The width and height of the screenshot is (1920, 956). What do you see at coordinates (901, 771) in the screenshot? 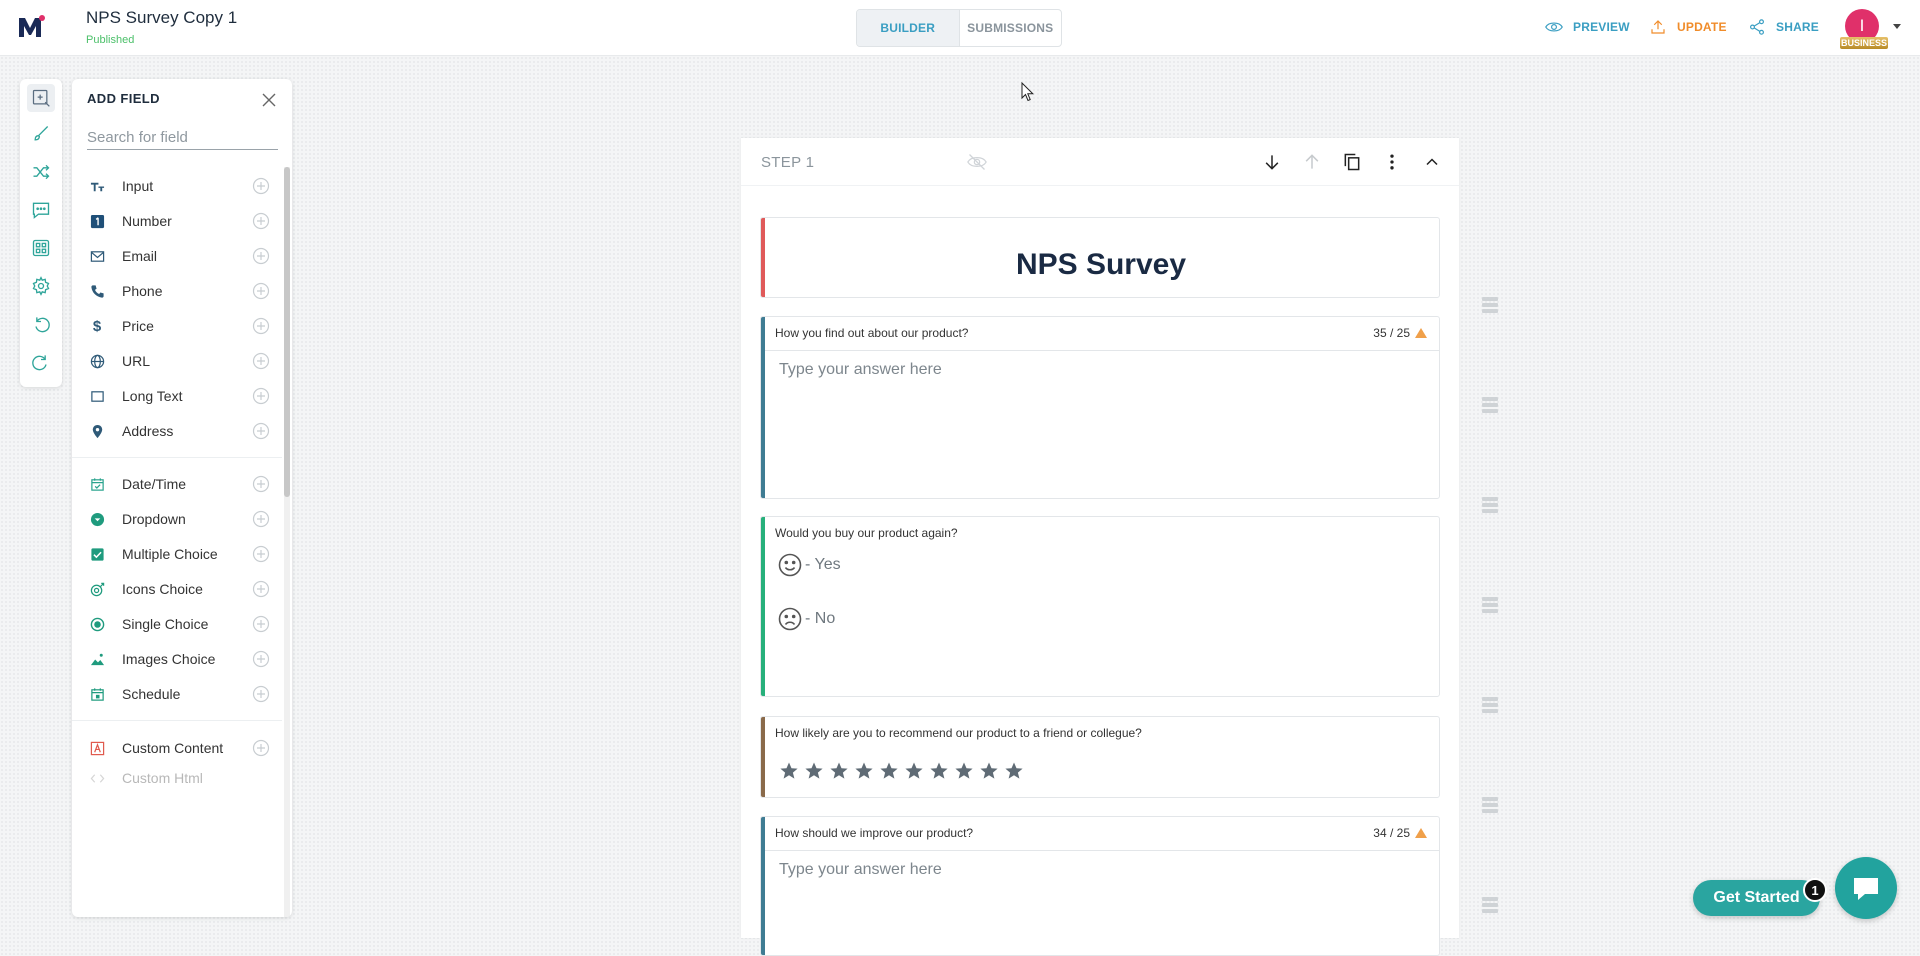
I see `star-rating` at bounding box center [901, 771].